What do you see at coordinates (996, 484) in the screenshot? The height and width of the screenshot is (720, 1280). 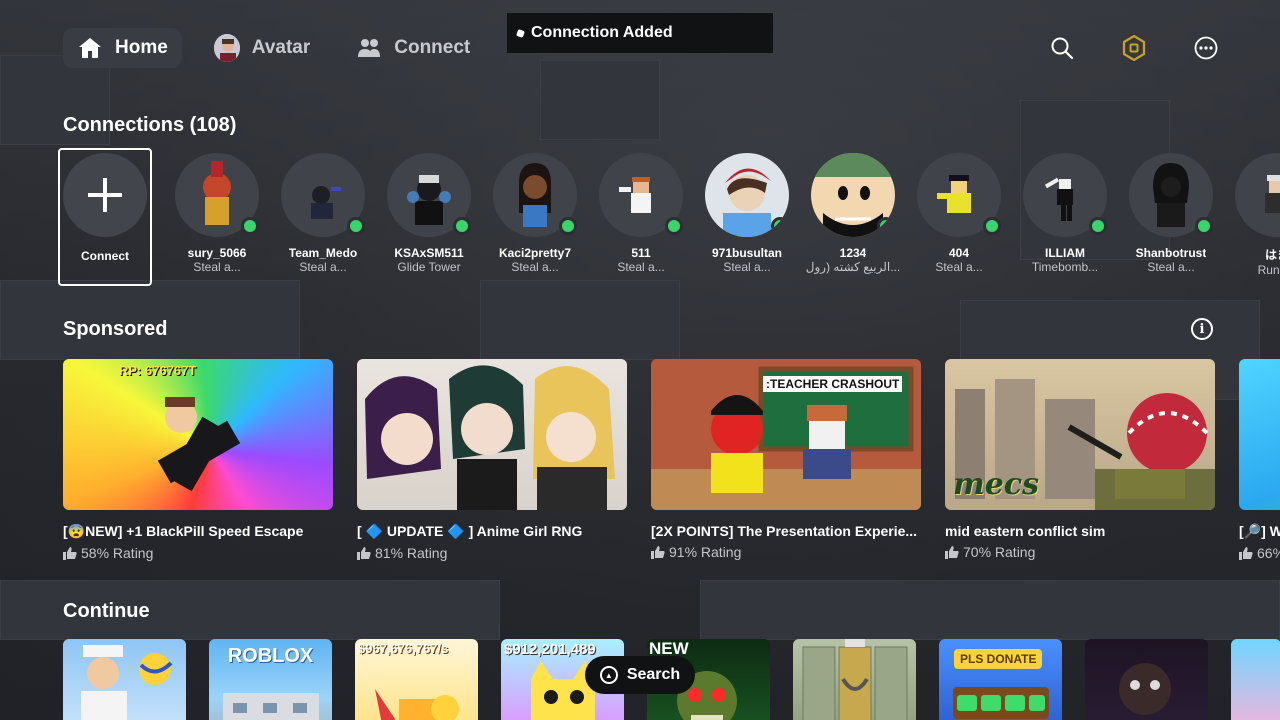 I see `thumb-text: mecs` at bounding box center [996, 484].